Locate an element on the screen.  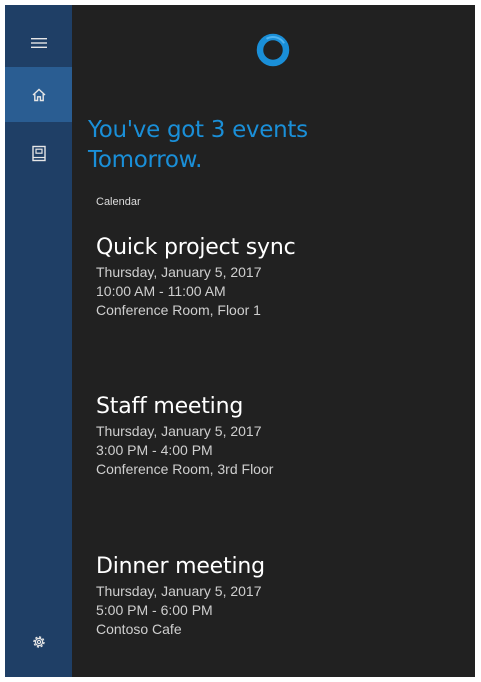
hamburger-menu-icon is located at coordinates (38, 43).